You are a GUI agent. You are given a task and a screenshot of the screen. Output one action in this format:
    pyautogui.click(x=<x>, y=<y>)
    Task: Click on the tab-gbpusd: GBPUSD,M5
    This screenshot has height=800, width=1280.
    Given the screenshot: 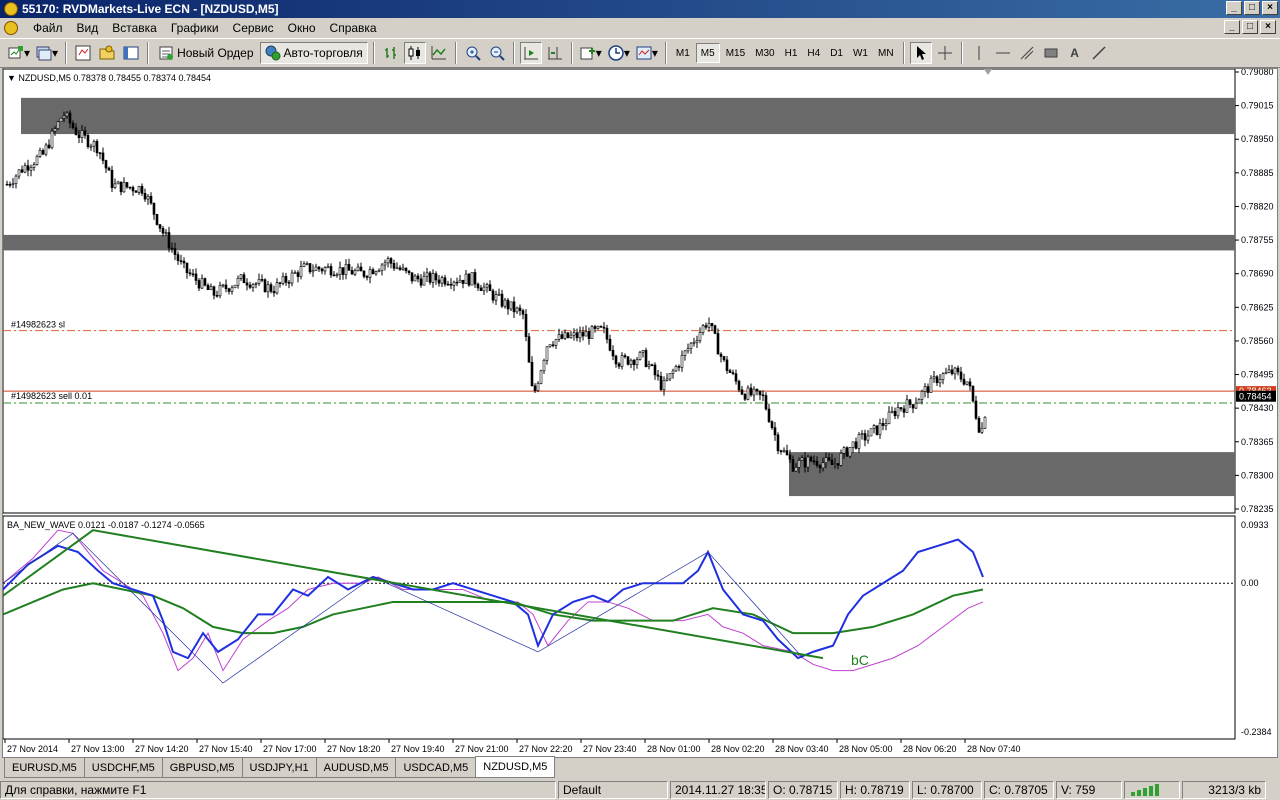 What is the action you would take?
    pyautogui.click(x=202, y=768)
    